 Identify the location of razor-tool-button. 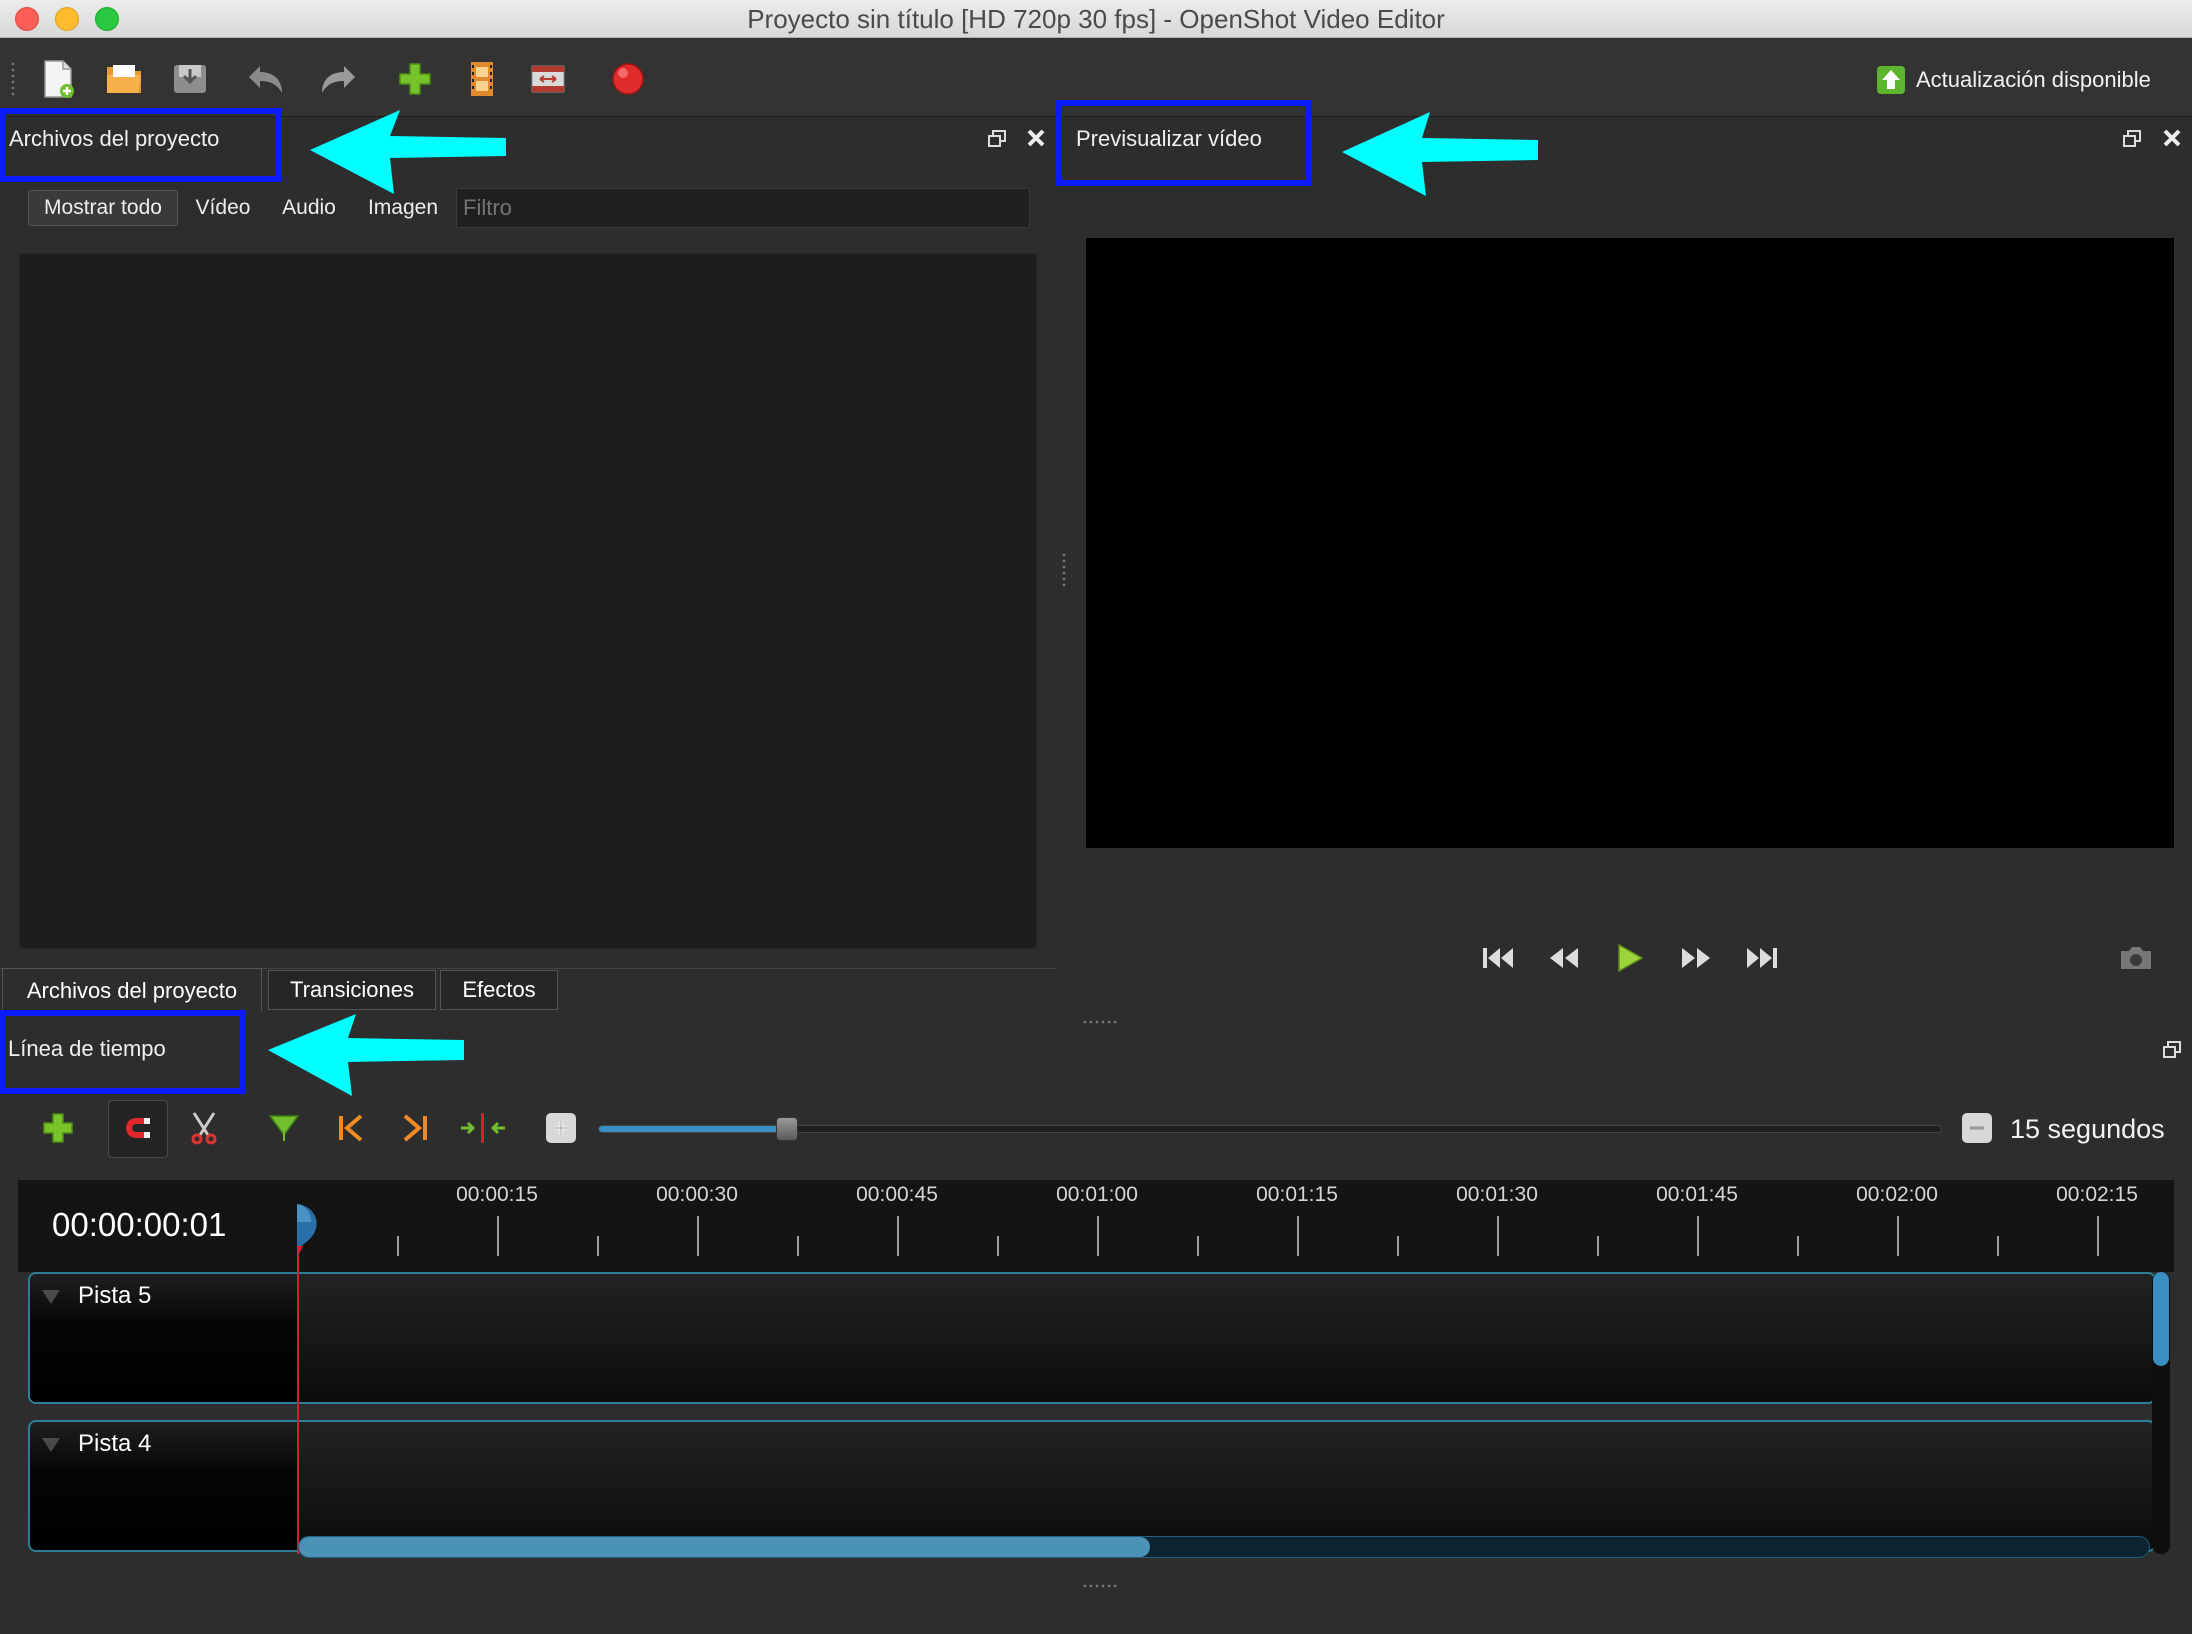
(204, 1128).